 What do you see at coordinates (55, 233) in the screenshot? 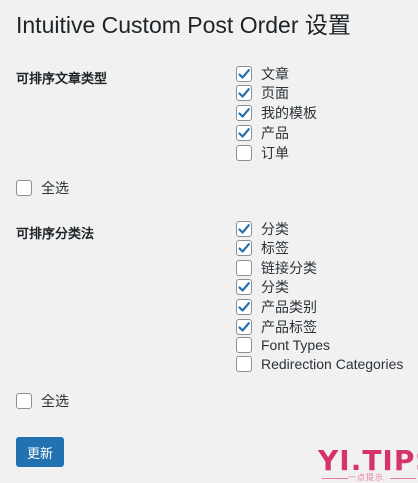
I see `taxonomies-label: 可排序分类法` at bounding box center [55, 233].